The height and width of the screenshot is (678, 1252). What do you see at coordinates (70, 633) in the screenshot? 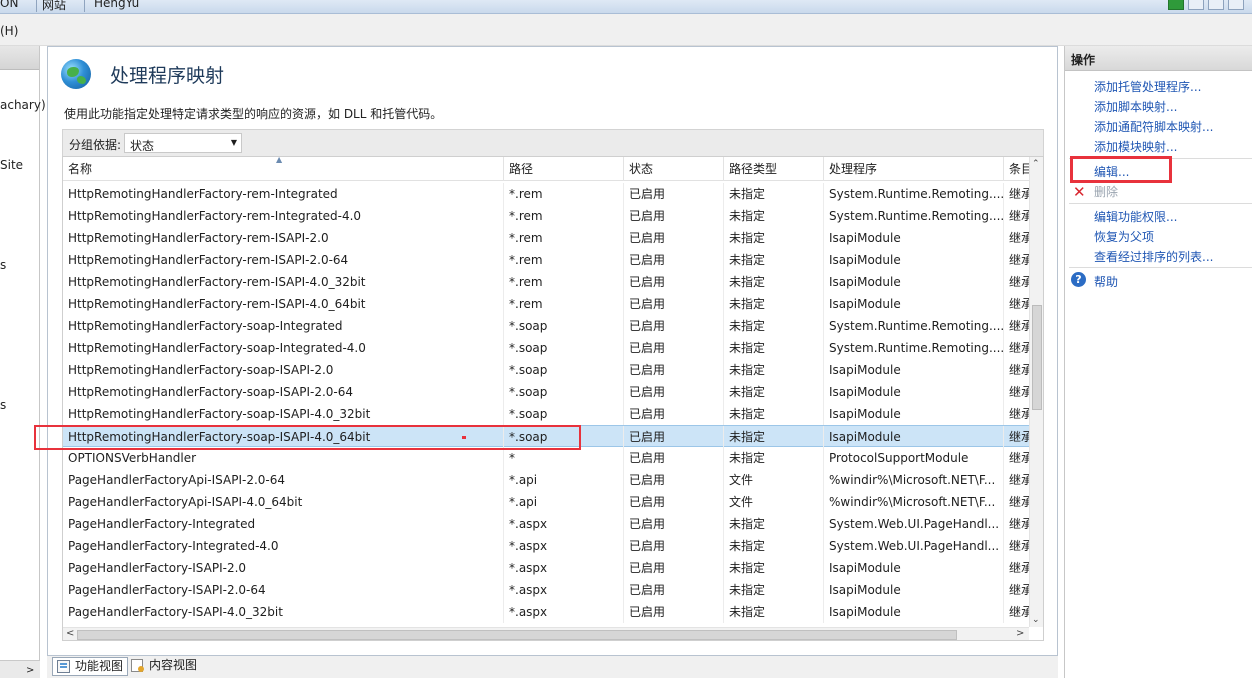
I see `scroll-left-icon: <` at bounding box center [70, 633].